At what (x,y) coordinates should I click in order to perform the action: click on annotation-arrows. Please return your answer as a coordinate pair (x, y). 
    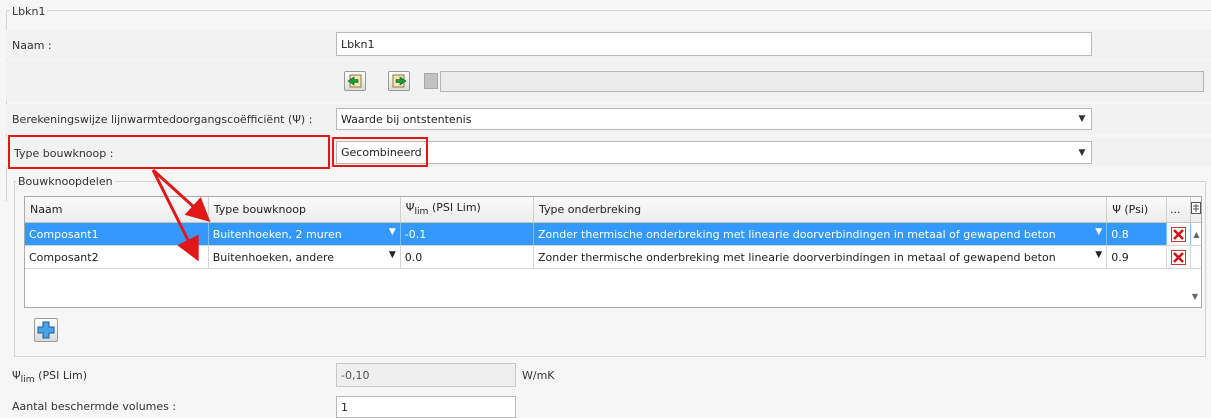
    Looking at the image, I should click on (181, 215).